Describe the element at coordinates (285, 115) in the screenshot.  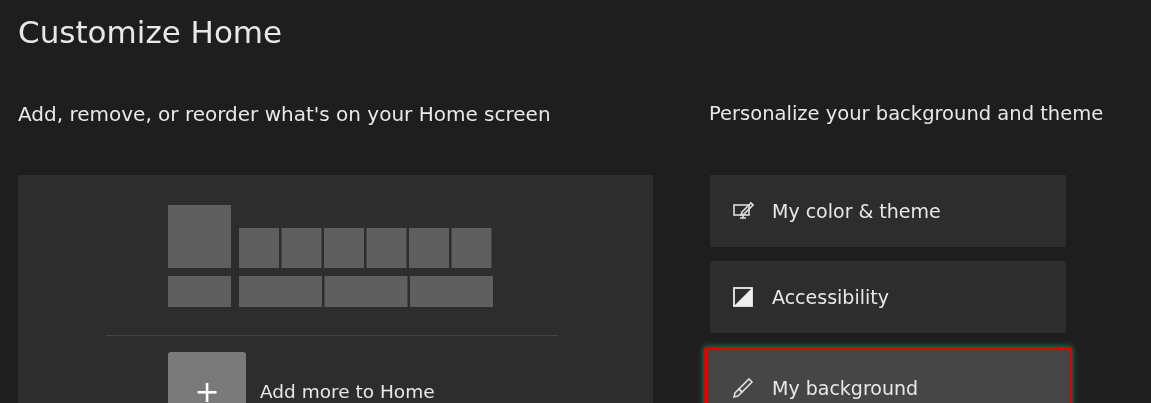
I see `section-heading: Add, remove, or reorder what's on your Home screen` at that location.